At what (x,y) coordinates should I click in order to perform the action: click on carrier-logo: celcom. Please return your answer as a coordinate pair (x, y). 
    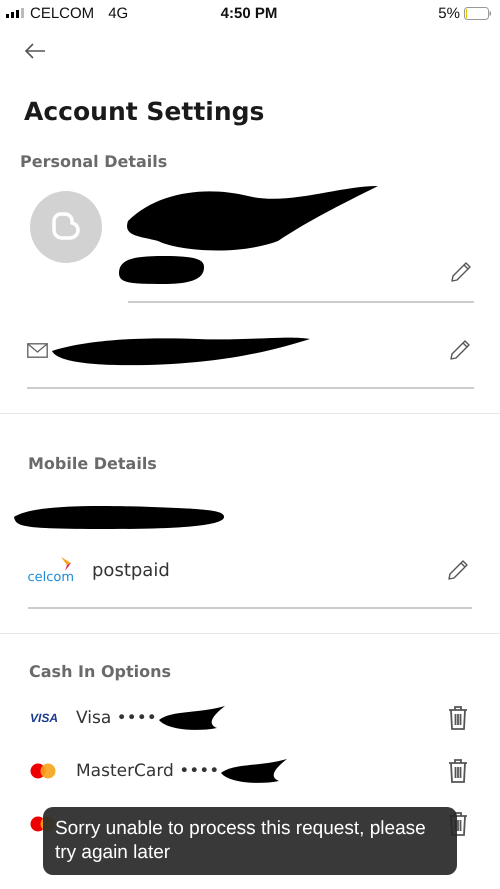
    Looking at the image, I should click on (50, 577).